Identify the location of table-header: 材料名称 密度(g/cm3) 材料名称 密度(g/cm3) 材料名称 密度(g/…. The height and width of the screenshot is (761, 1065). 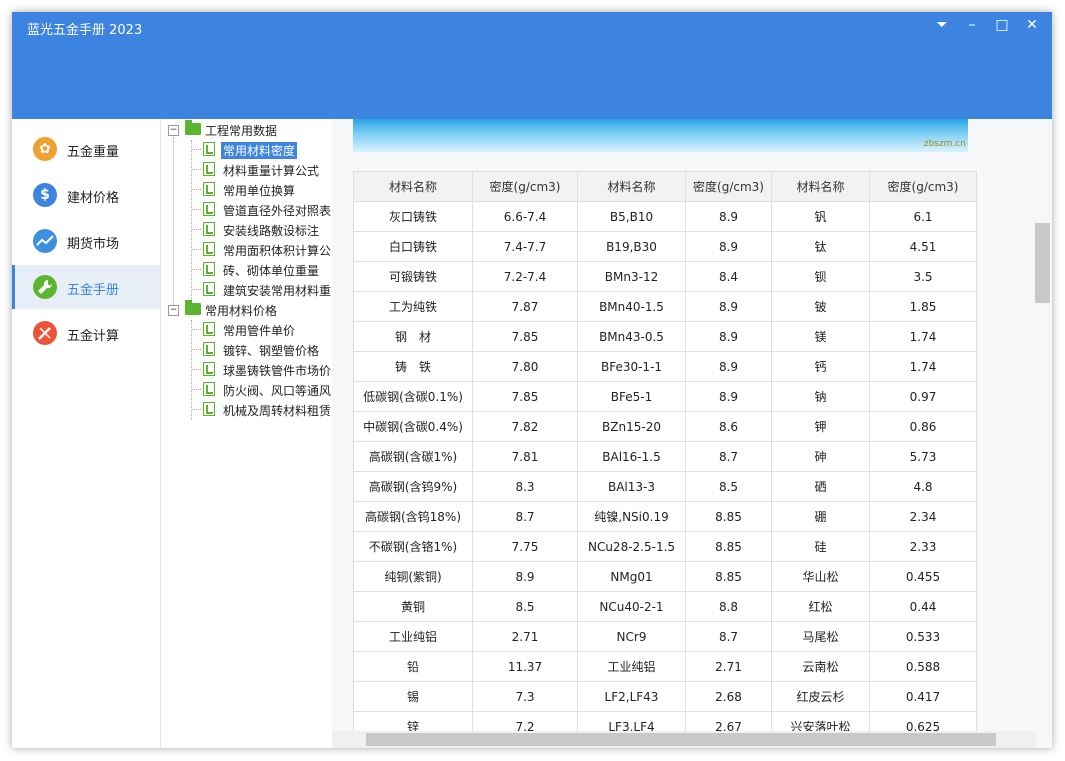
(665, 186).